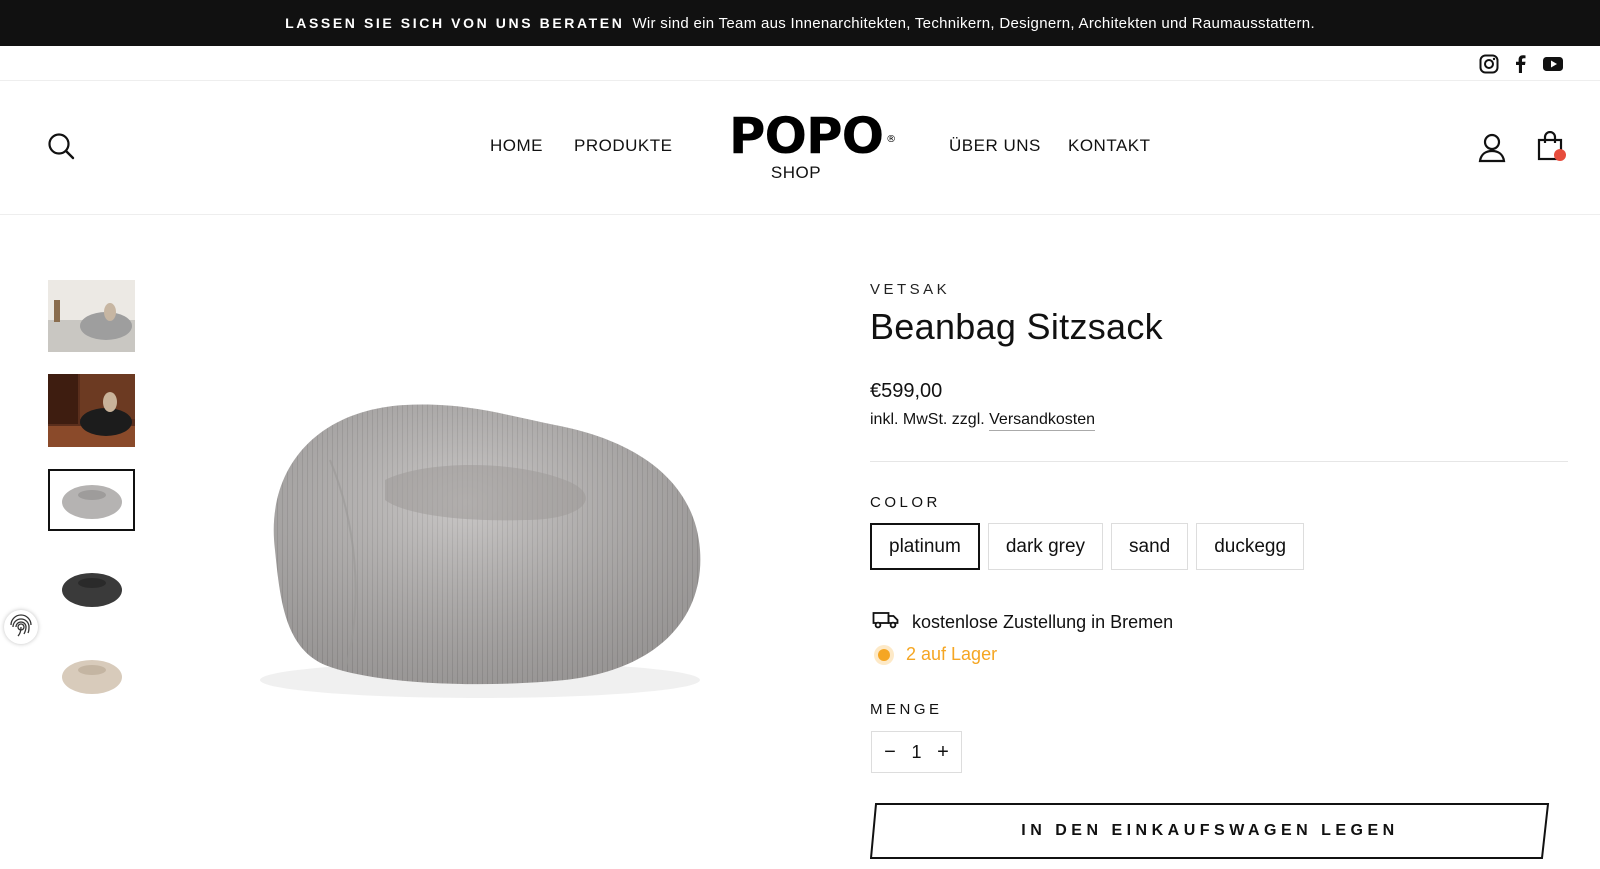 The height and width of the screenshot is (869, 1600). What do you see at coordinates (1219, 461) in the screenshot?
I see `divider` at bounding box center [1219, 461].